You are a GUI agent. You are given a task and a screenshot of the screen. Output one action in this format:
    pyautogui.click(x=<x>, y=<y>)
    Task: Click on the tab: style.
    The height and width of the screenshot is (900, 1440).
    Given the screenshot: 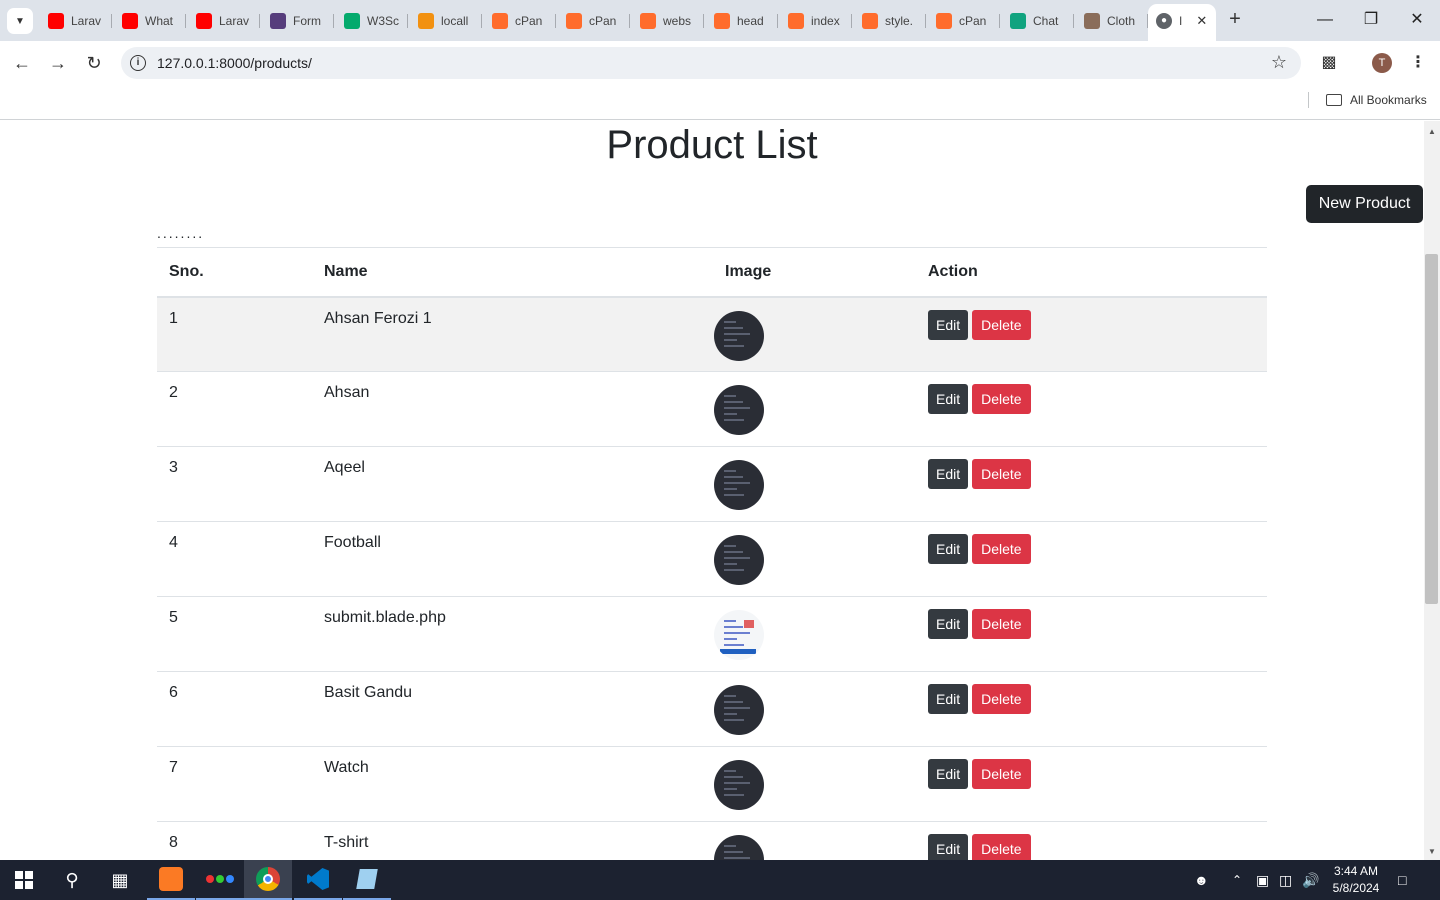 What is the action you would take?
    pyautogui.click(x=890, y=21)
    